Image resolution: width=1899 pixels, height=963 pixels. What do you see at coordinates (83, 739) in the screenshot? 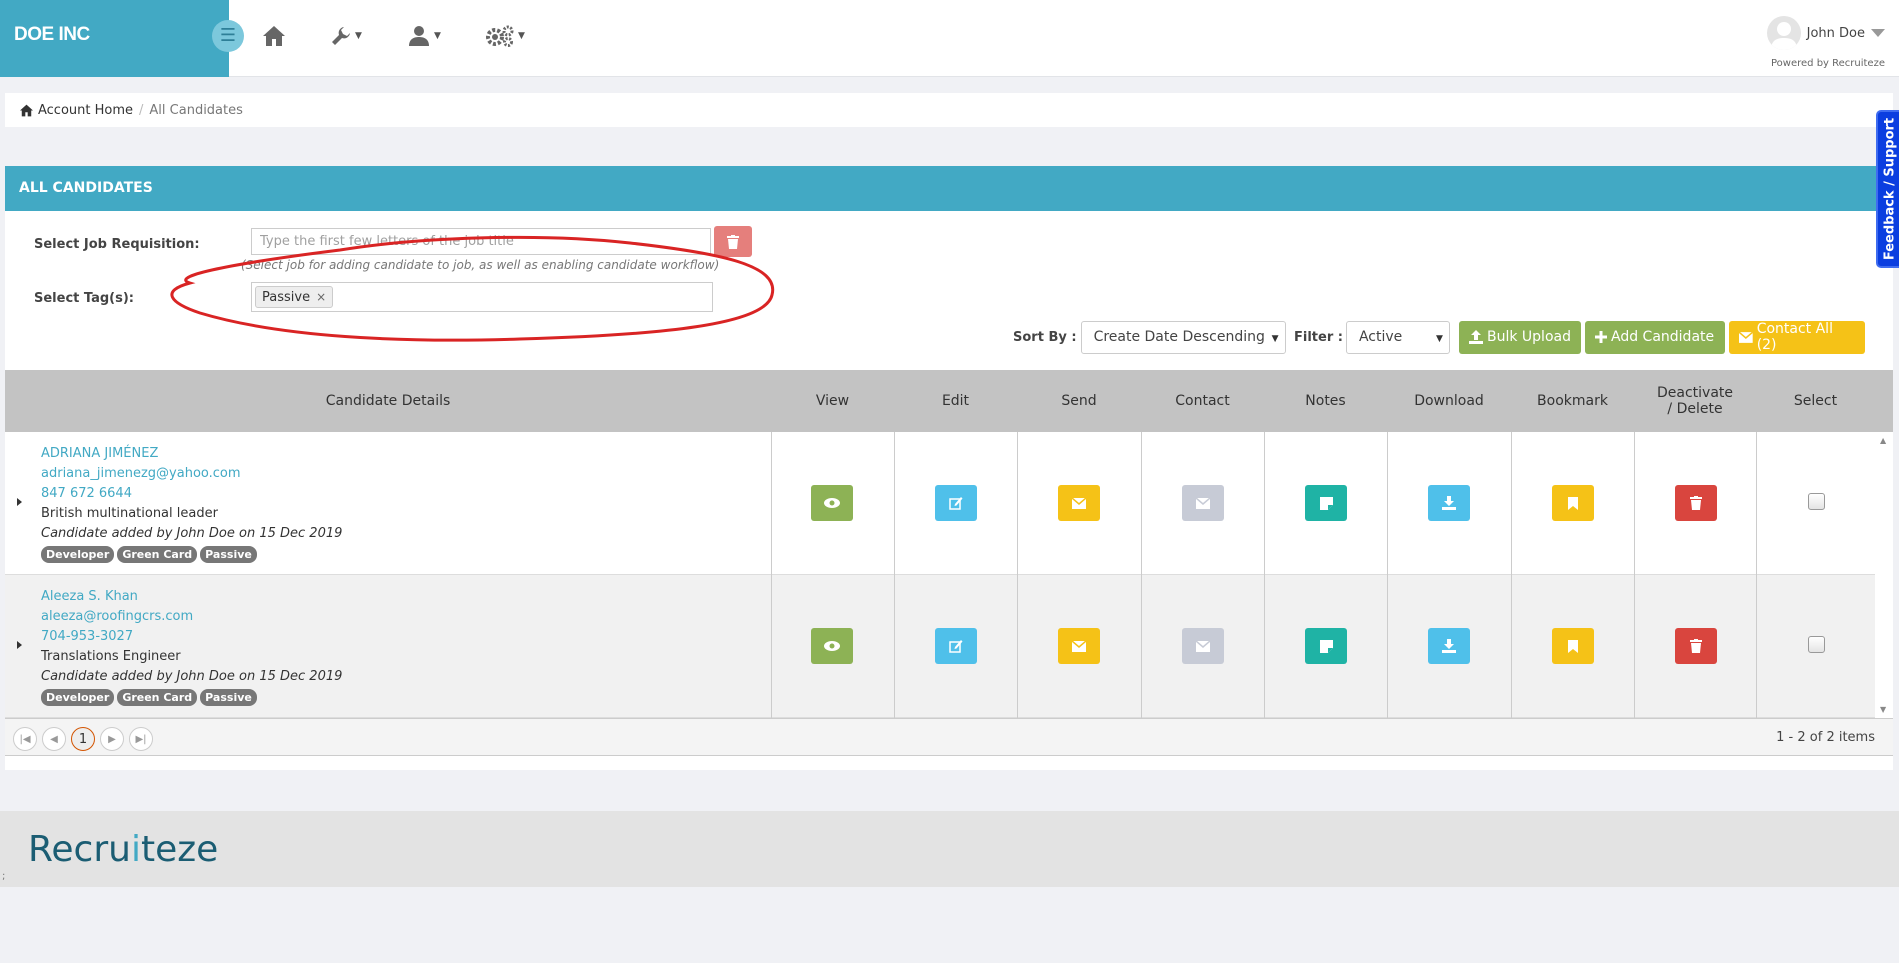
I see `current-page: 1` at bounding box center [83, 739].